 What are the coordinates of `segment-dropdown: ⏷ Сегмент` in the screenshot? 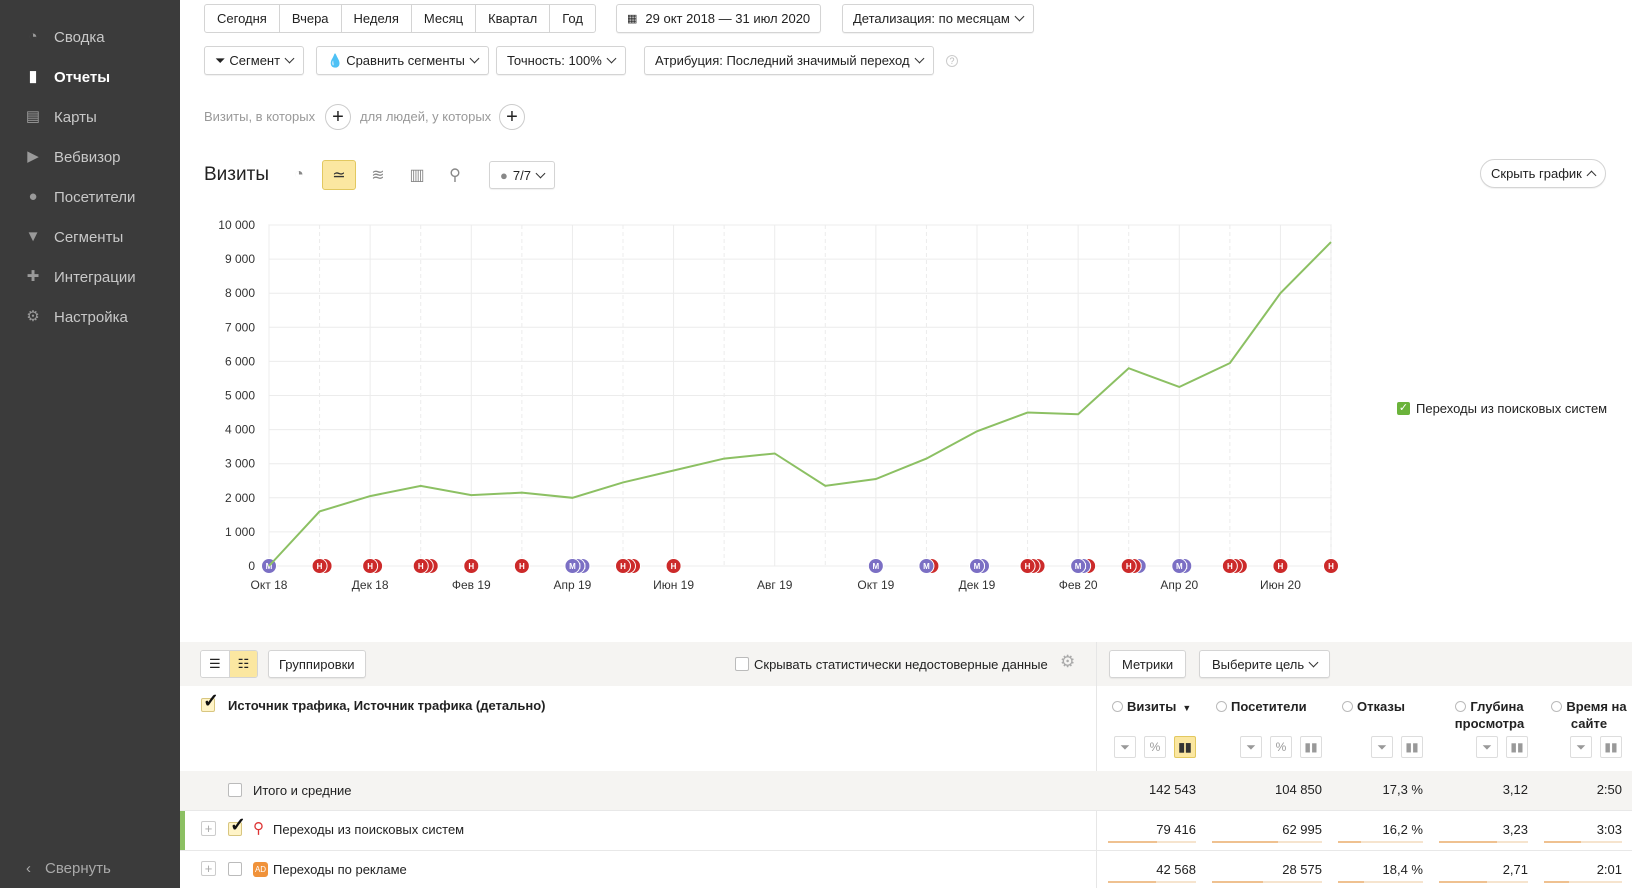 It's located at (254, 60).